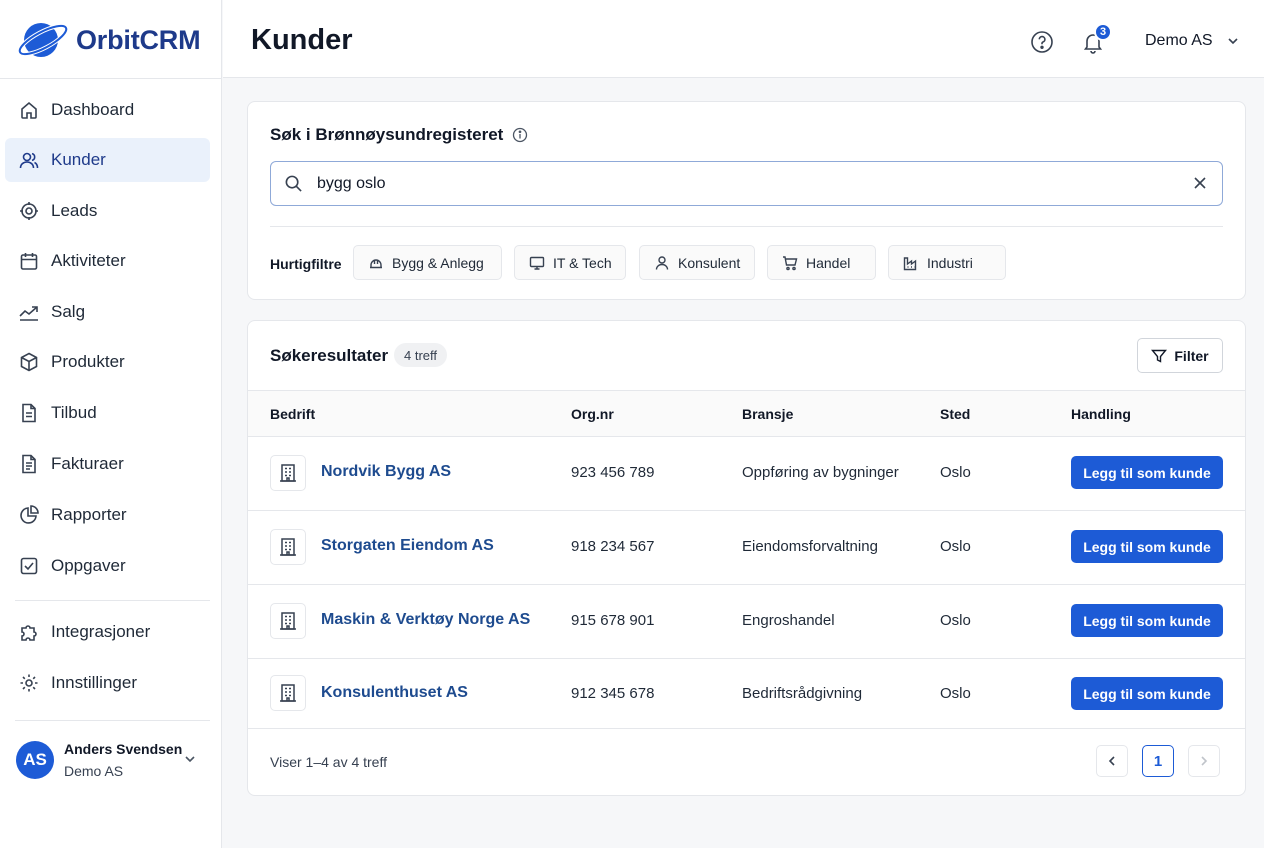 The height and width of the screenshot is (848, 1264). I want to click on quick-filter-konsulent: Konsulent, so click(697, 262).